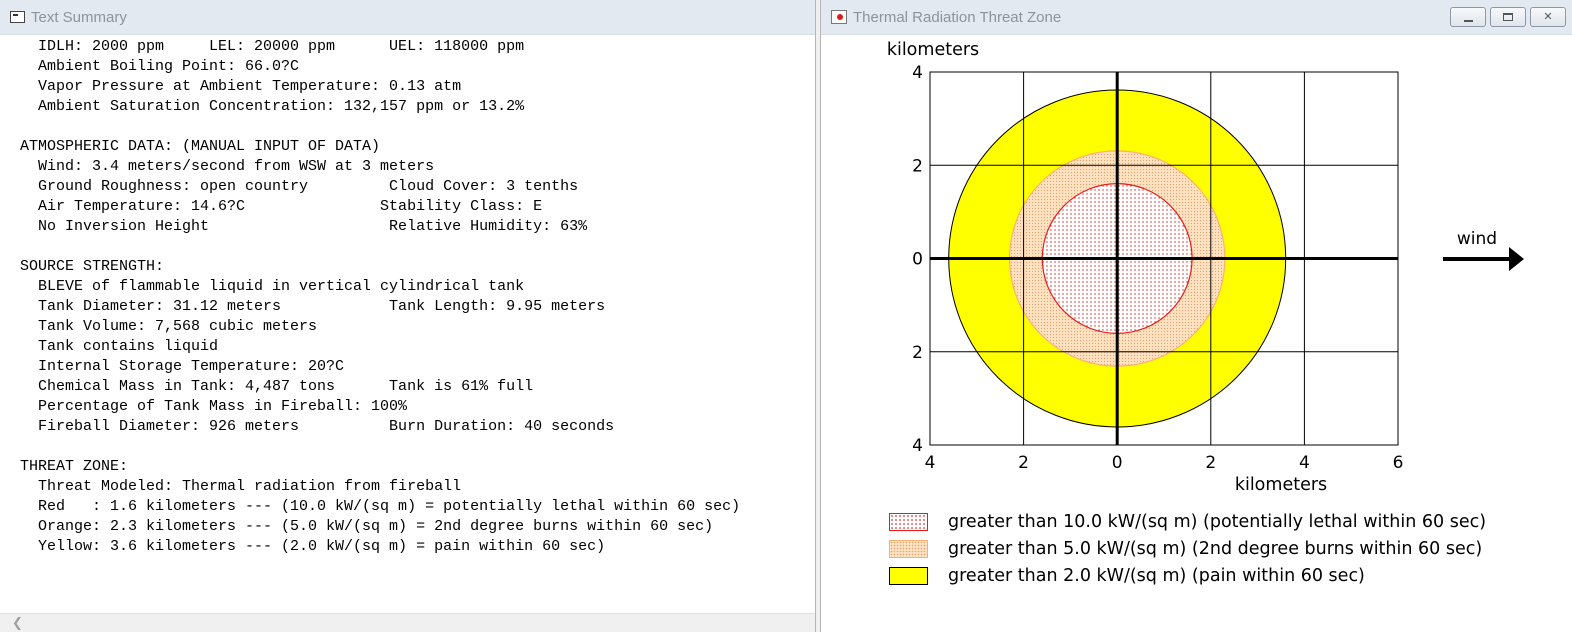 Image resolution: width=1572 pixels, height=632 pixels. What do you see at coordinates (200, 146) in the screenshot?
I see `summary-line: ATMOSPHERIC DATA: (MANUAL INPUT OF DATA)` at bounding box center [200, 146].